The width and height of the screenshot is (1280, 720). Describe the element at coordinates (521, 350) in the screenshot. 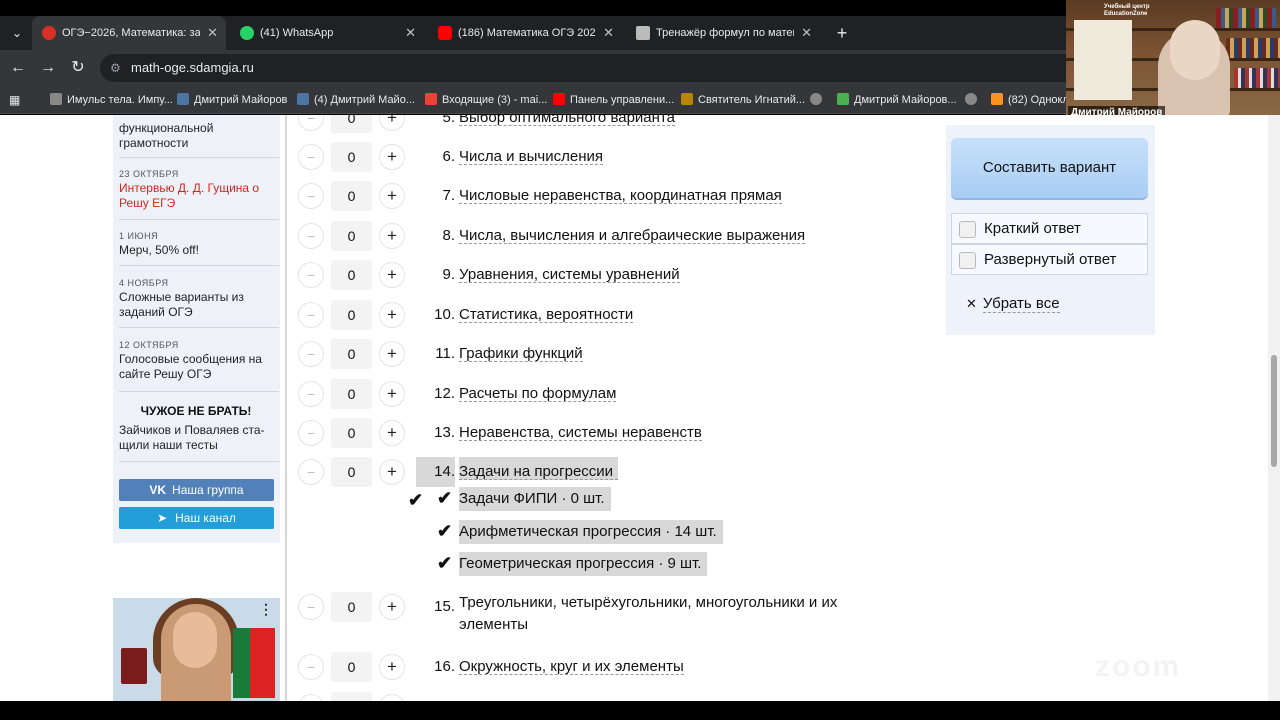

I see `topic-label: Графики функций` at that location.